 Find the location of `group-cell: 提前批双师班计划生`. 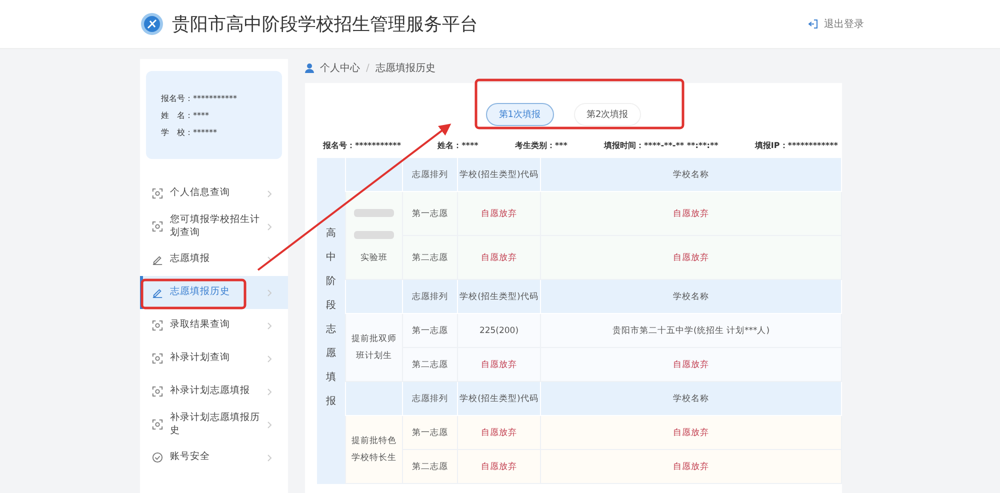

group-cell: 提前批双师班计划生 is located at coordinates (374, 348).